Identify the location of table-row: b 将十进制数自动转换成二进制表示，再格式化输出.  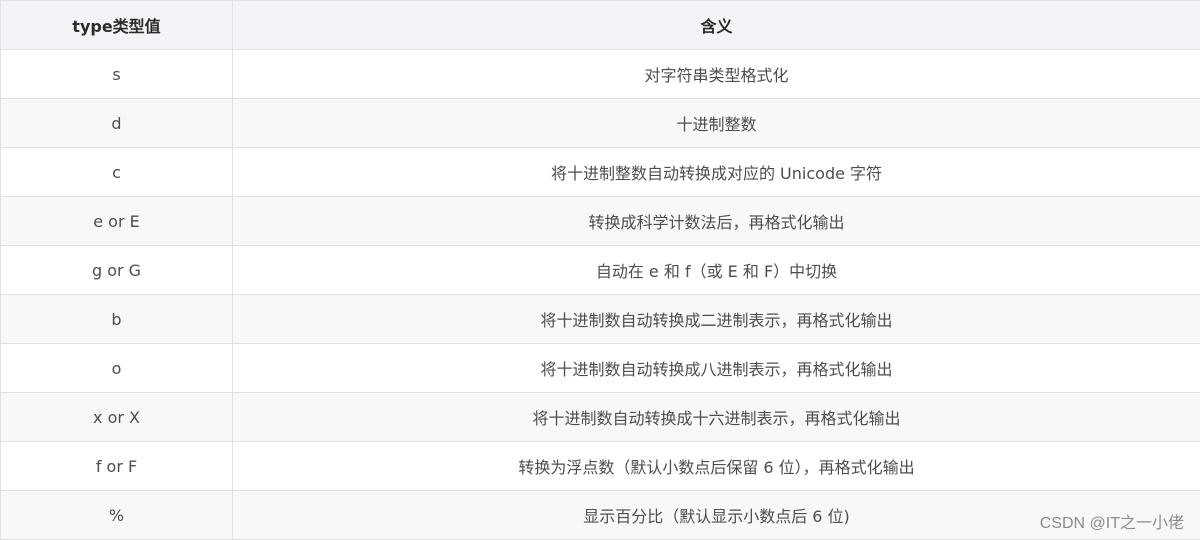
(600, 319).